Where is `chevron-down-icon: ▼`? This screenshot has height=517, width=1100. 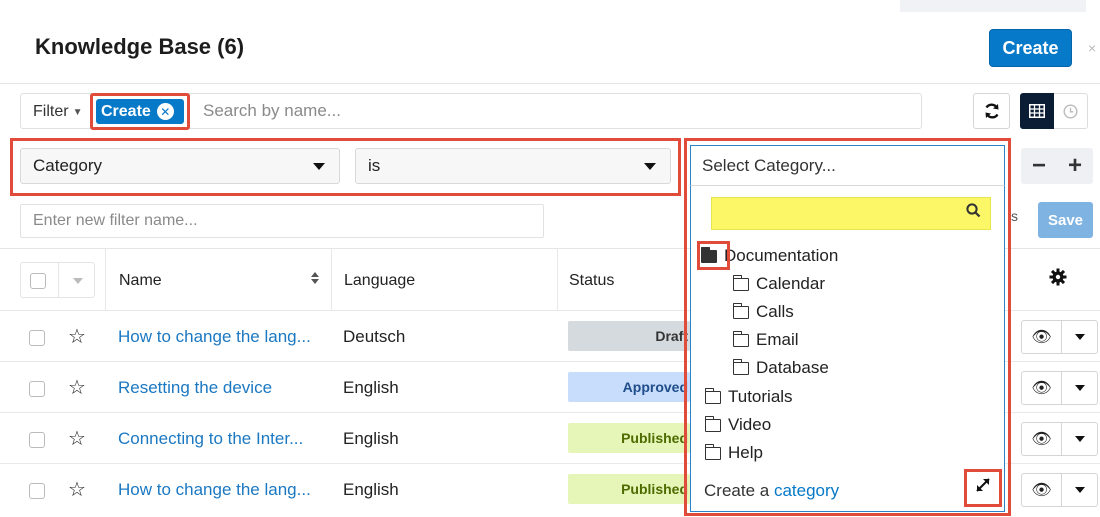
chevron-down-icon: ▼ is located at coordinates (77, 112).